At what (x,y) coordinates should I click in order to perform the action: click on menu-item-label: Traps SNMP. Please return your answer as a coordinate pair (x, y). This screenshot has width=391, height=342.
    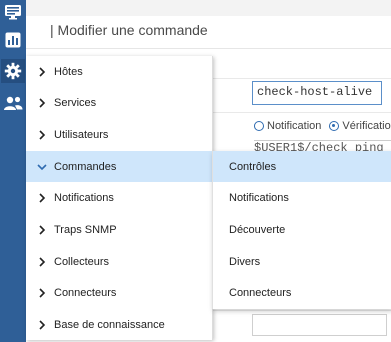
    Looking at the image, I should click on (85, 229).